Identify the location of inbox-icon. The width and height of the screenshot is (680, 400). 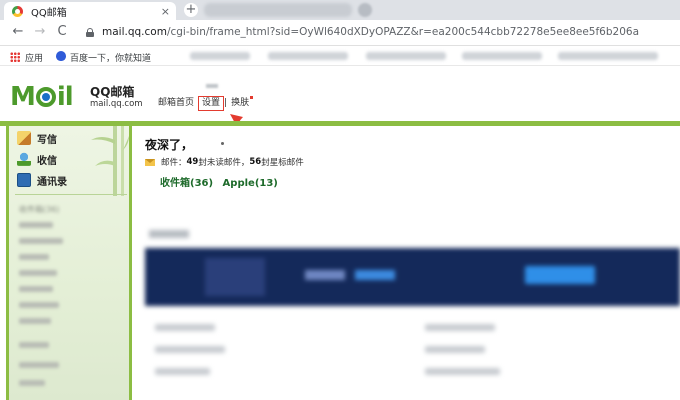
(24, 159).